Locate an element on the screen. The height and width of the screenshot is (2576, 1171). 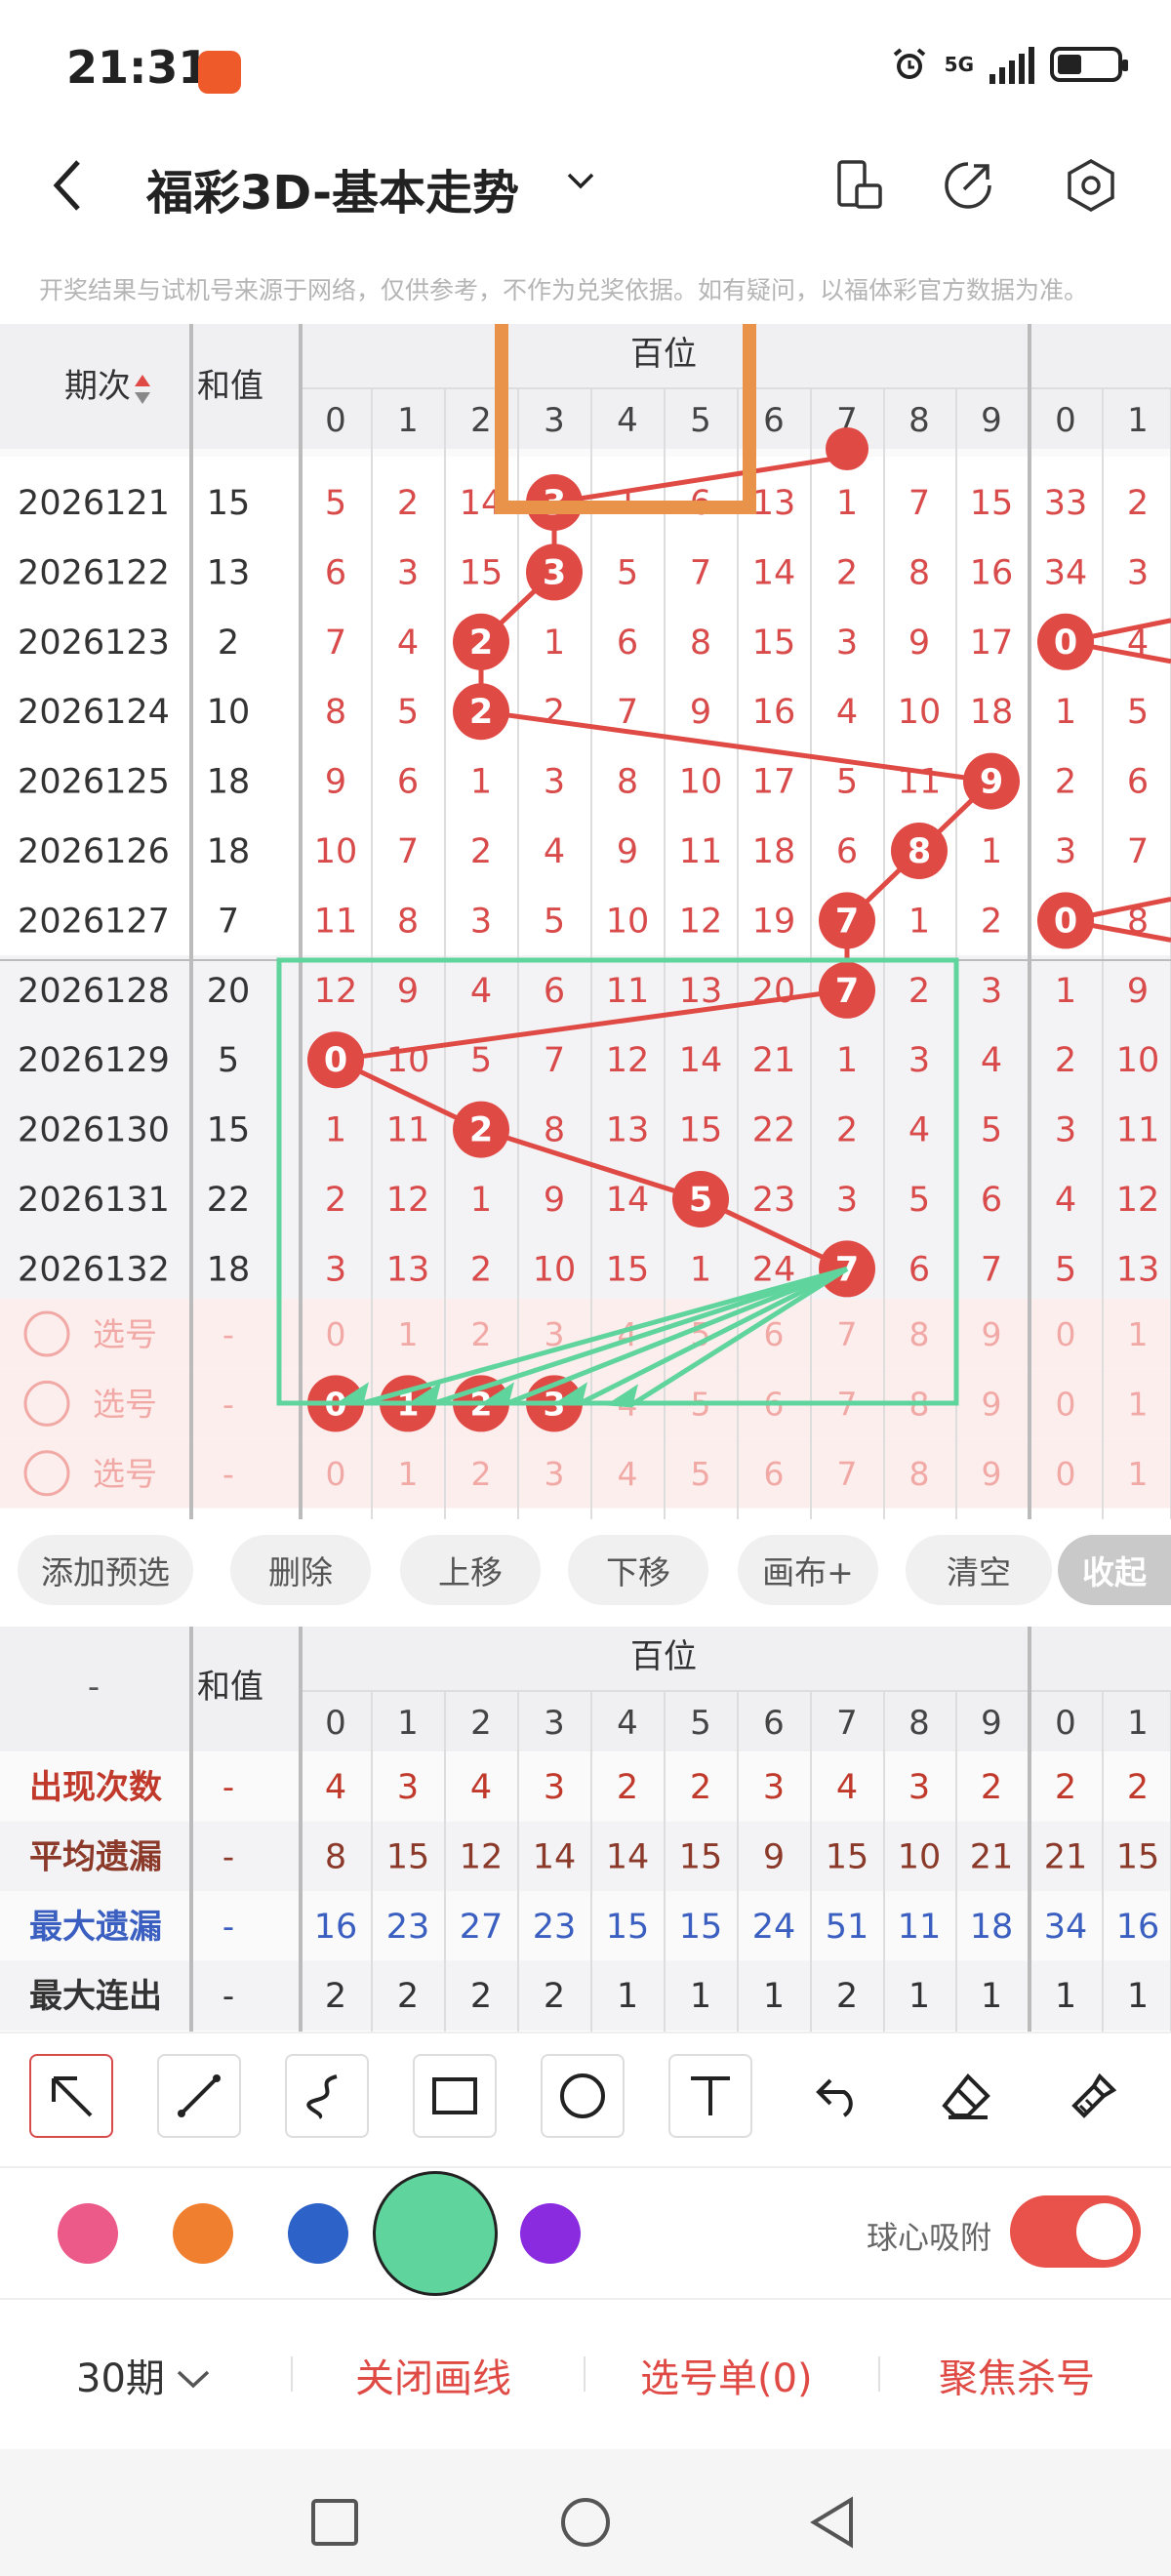
nav-back-icon is located at coordinates (832, 2522).